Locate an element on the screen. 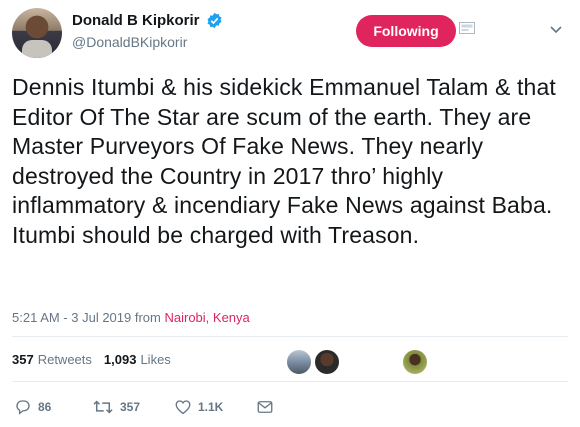  retweets-stat: 357 Retweets is located at coordinates (52, 359).